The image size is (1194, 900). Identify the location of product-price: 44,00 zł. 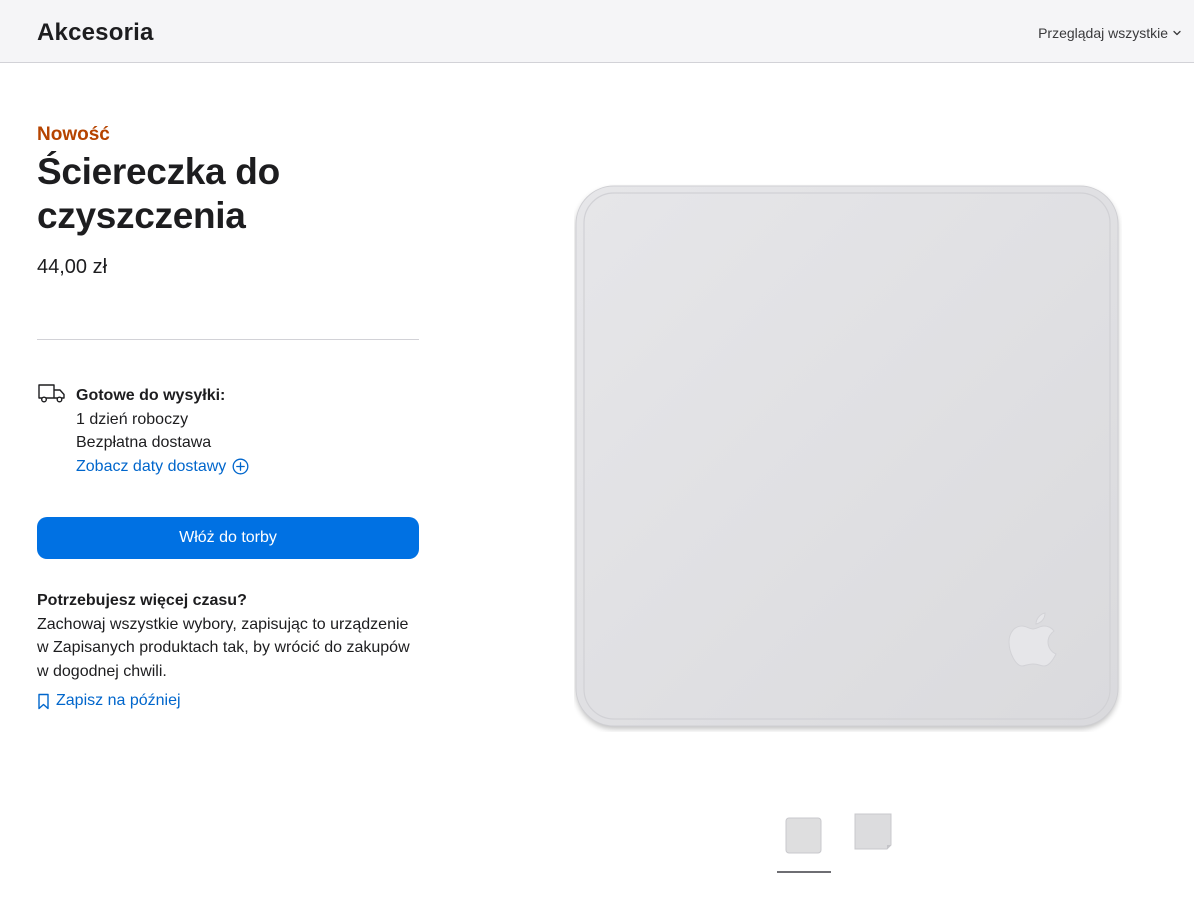
(72, 267).